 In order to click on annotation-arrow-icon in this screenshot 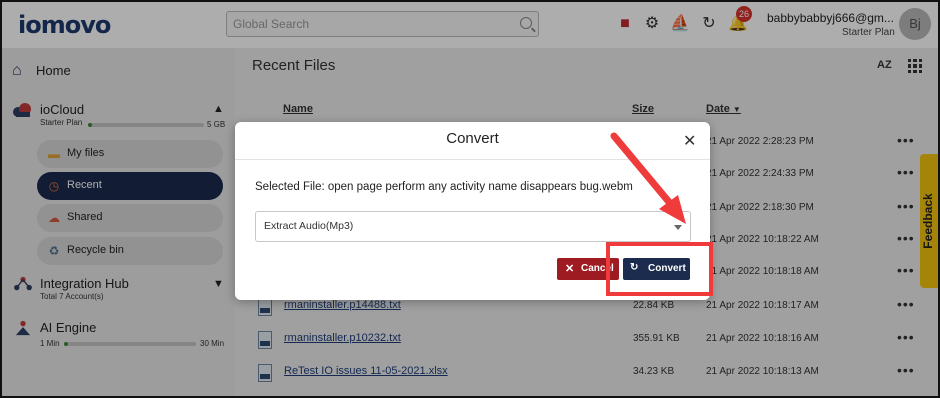, I will do `click(648, 178)`.